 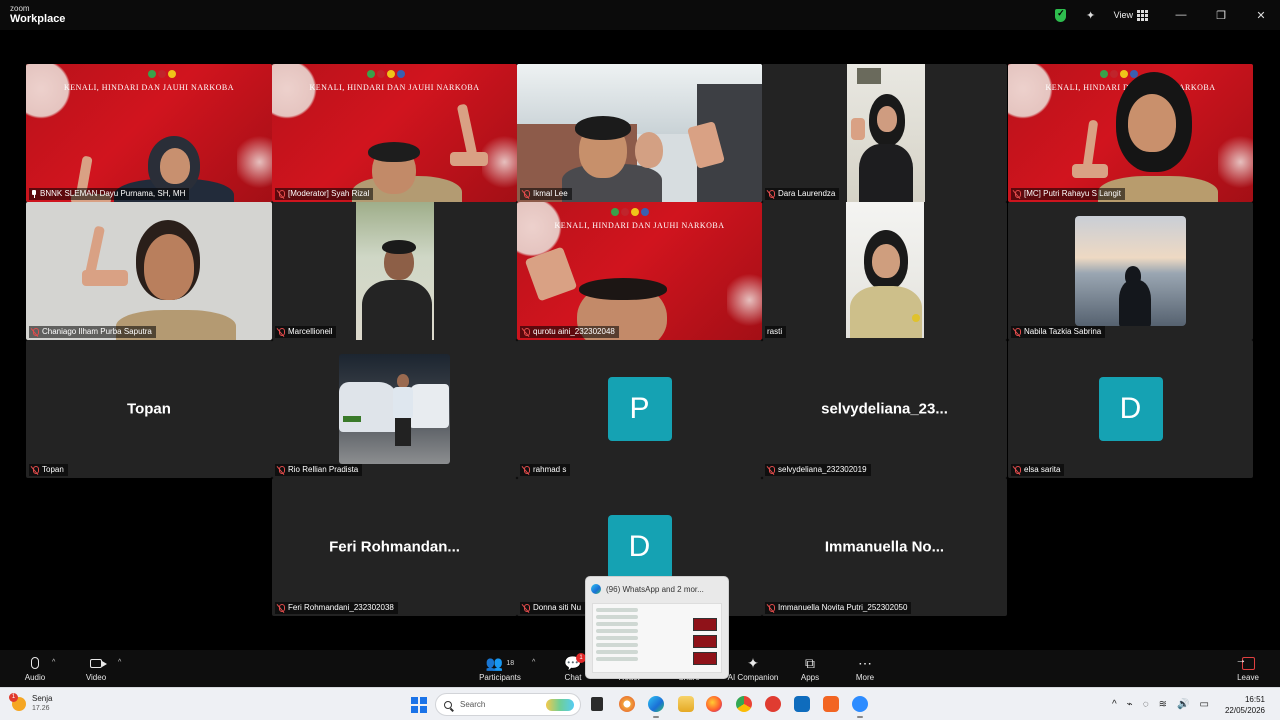 What do you see at coordinates (753, 677) in the screenshot?
I see `ai-companion-label: AI Companion` at bounding box center [753, 677].